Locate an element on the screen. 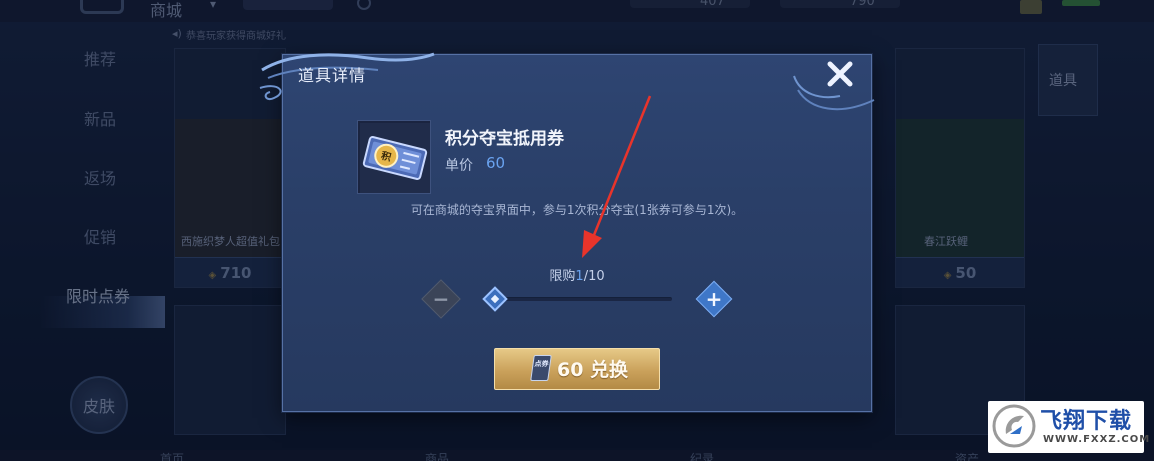 This screenshot has height=461, width=1154. purchase-limit-current: 1 is located at coordinates (579, 276).